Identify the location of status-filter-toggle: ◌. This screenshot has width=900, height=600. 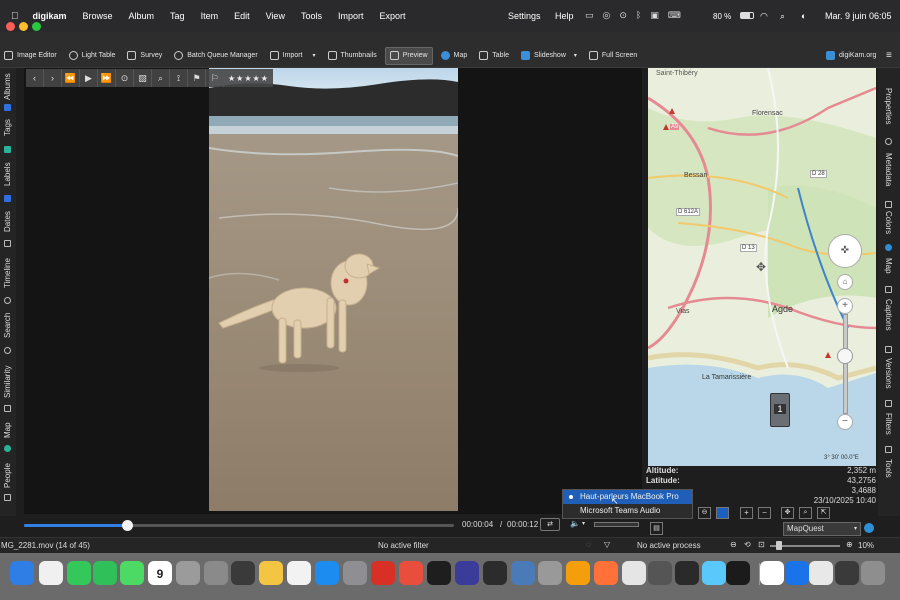
(588, 544).